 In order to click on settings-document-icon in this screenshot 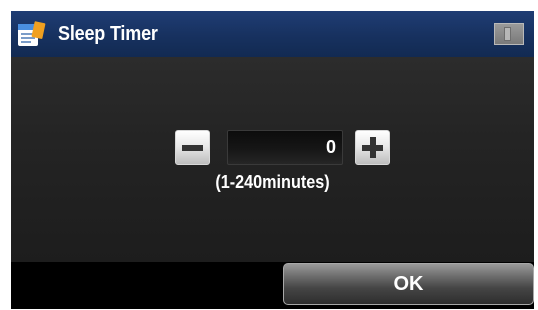, I will do `click(32, 33)`.